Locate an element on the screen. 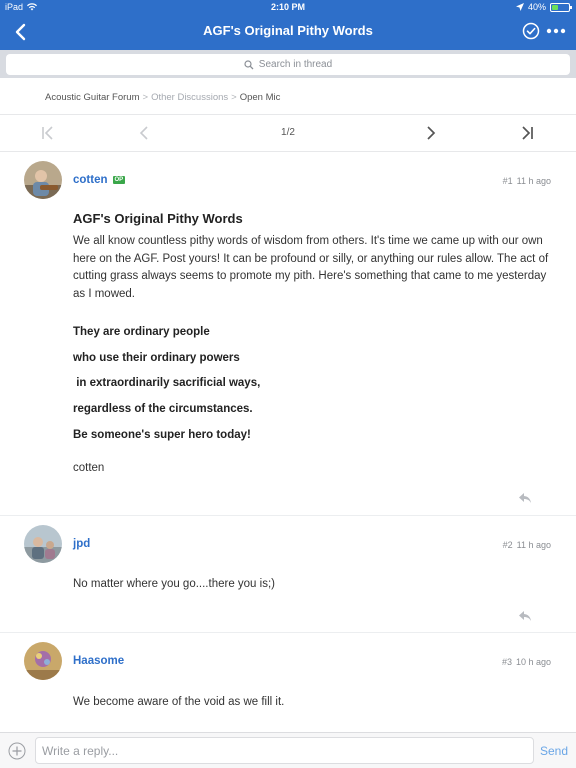 This screenshot has height=768, width=576. pagination-bar: 1/2 is located at coordinates (288, 133).